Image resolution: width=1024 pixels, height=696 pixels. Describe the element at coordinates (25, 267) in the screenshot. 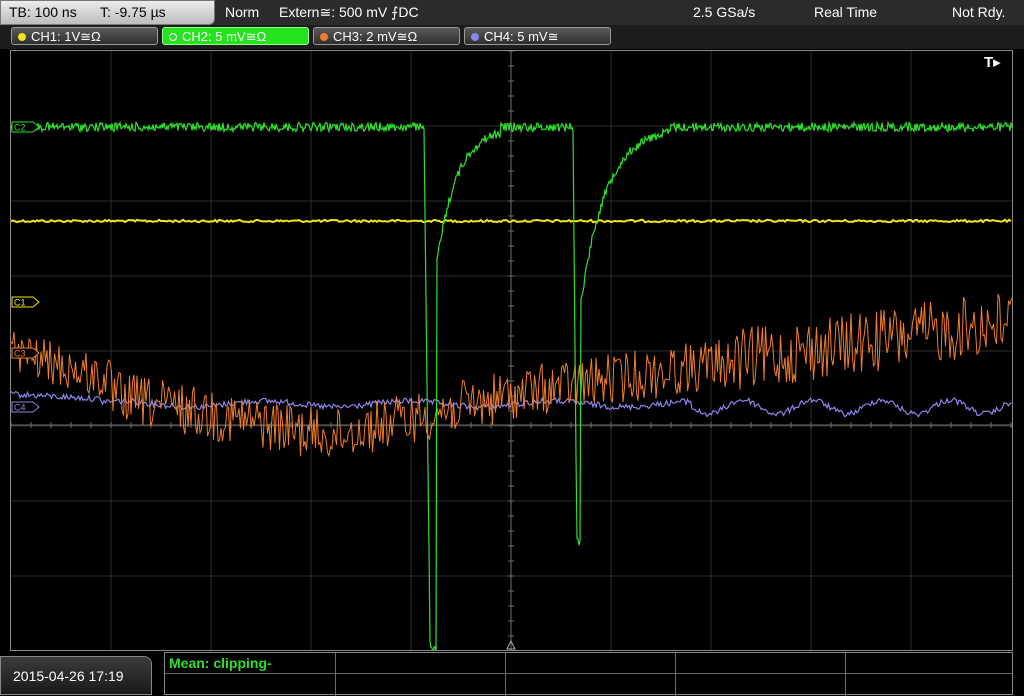

I see `channel-markers: C2 C1 C3 C4` at that location.